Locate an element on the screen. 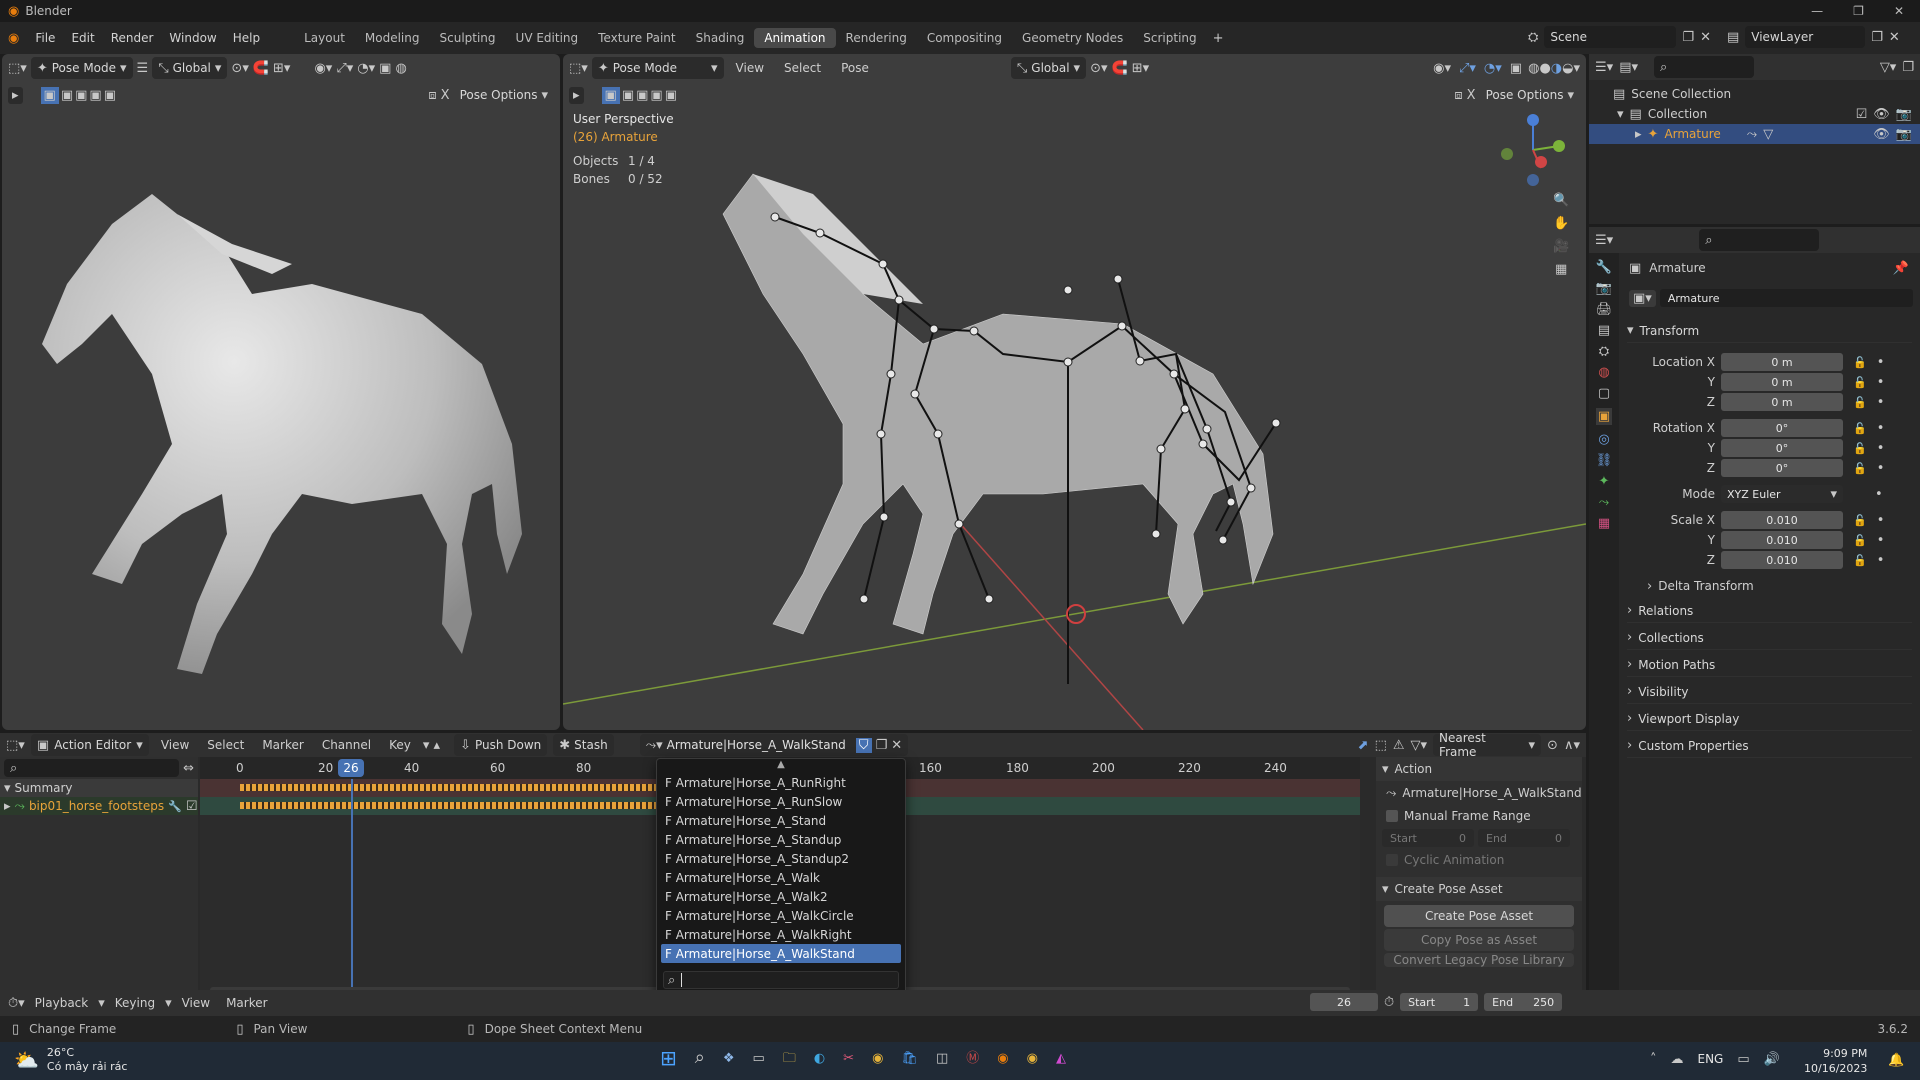 The height and width of the screenshot is (1080, 1920). dopesheet-mode-selector: ▣ Action Editor ▾ is located at coordinates (89, 745).